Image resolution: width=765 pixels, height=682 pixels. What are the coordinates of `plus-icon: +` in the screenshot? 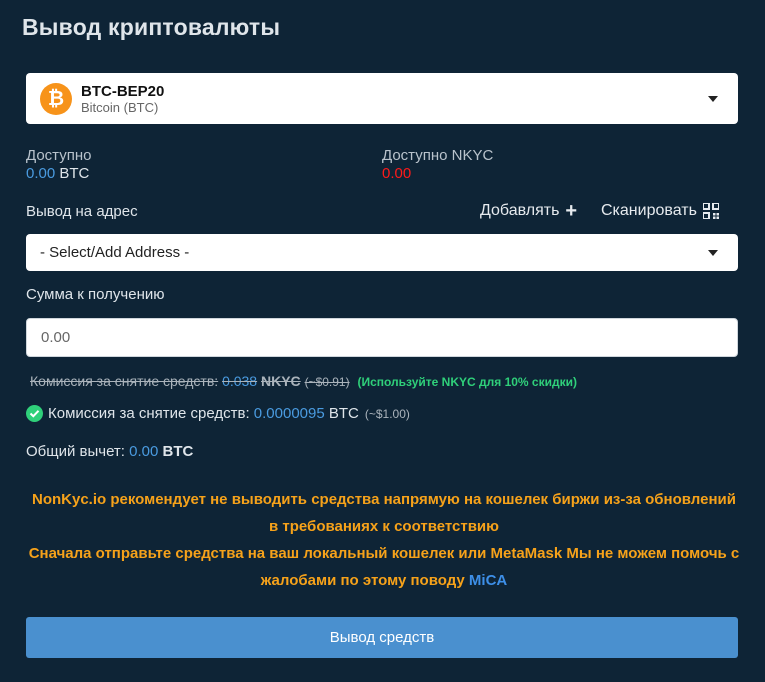 It's located at (571, 211).